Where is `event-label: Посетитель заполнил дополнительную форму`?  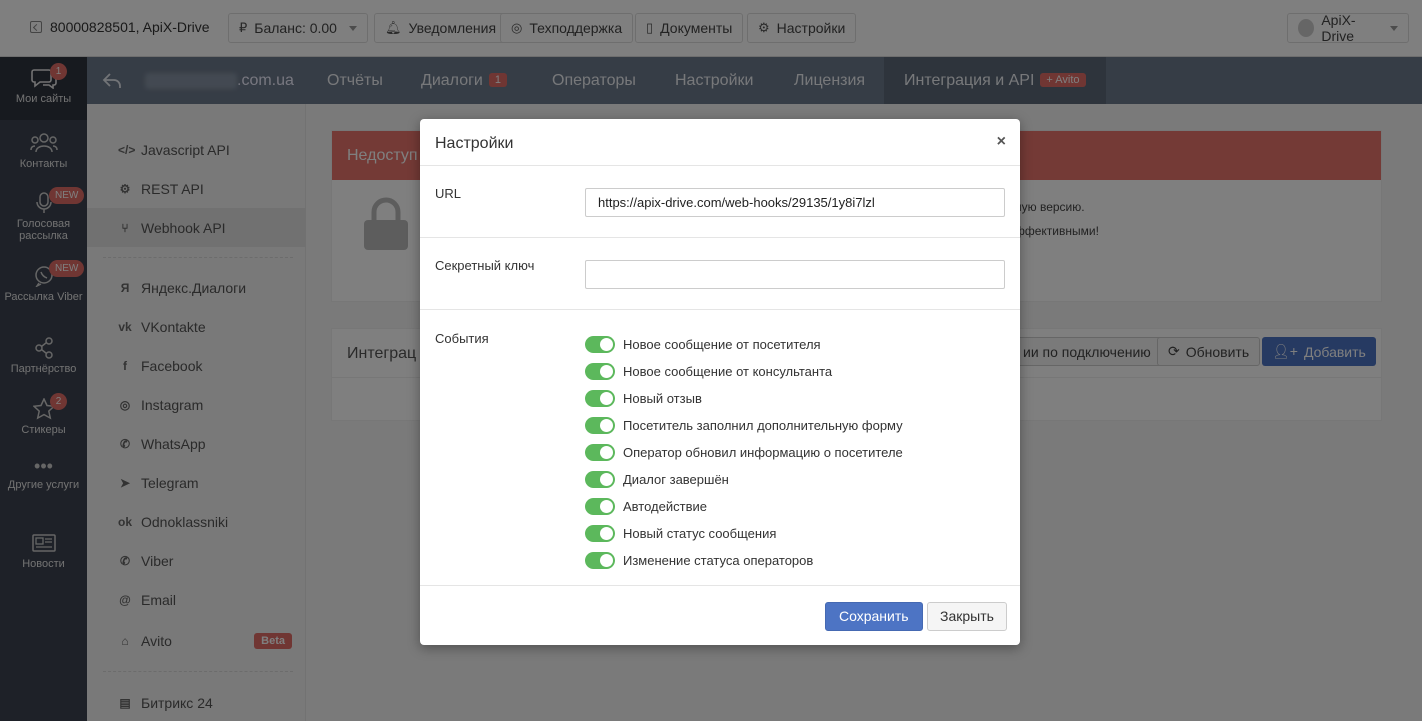 event-label: Посетитель заполнил дополнительную форму is located at coordinates (763, 425).